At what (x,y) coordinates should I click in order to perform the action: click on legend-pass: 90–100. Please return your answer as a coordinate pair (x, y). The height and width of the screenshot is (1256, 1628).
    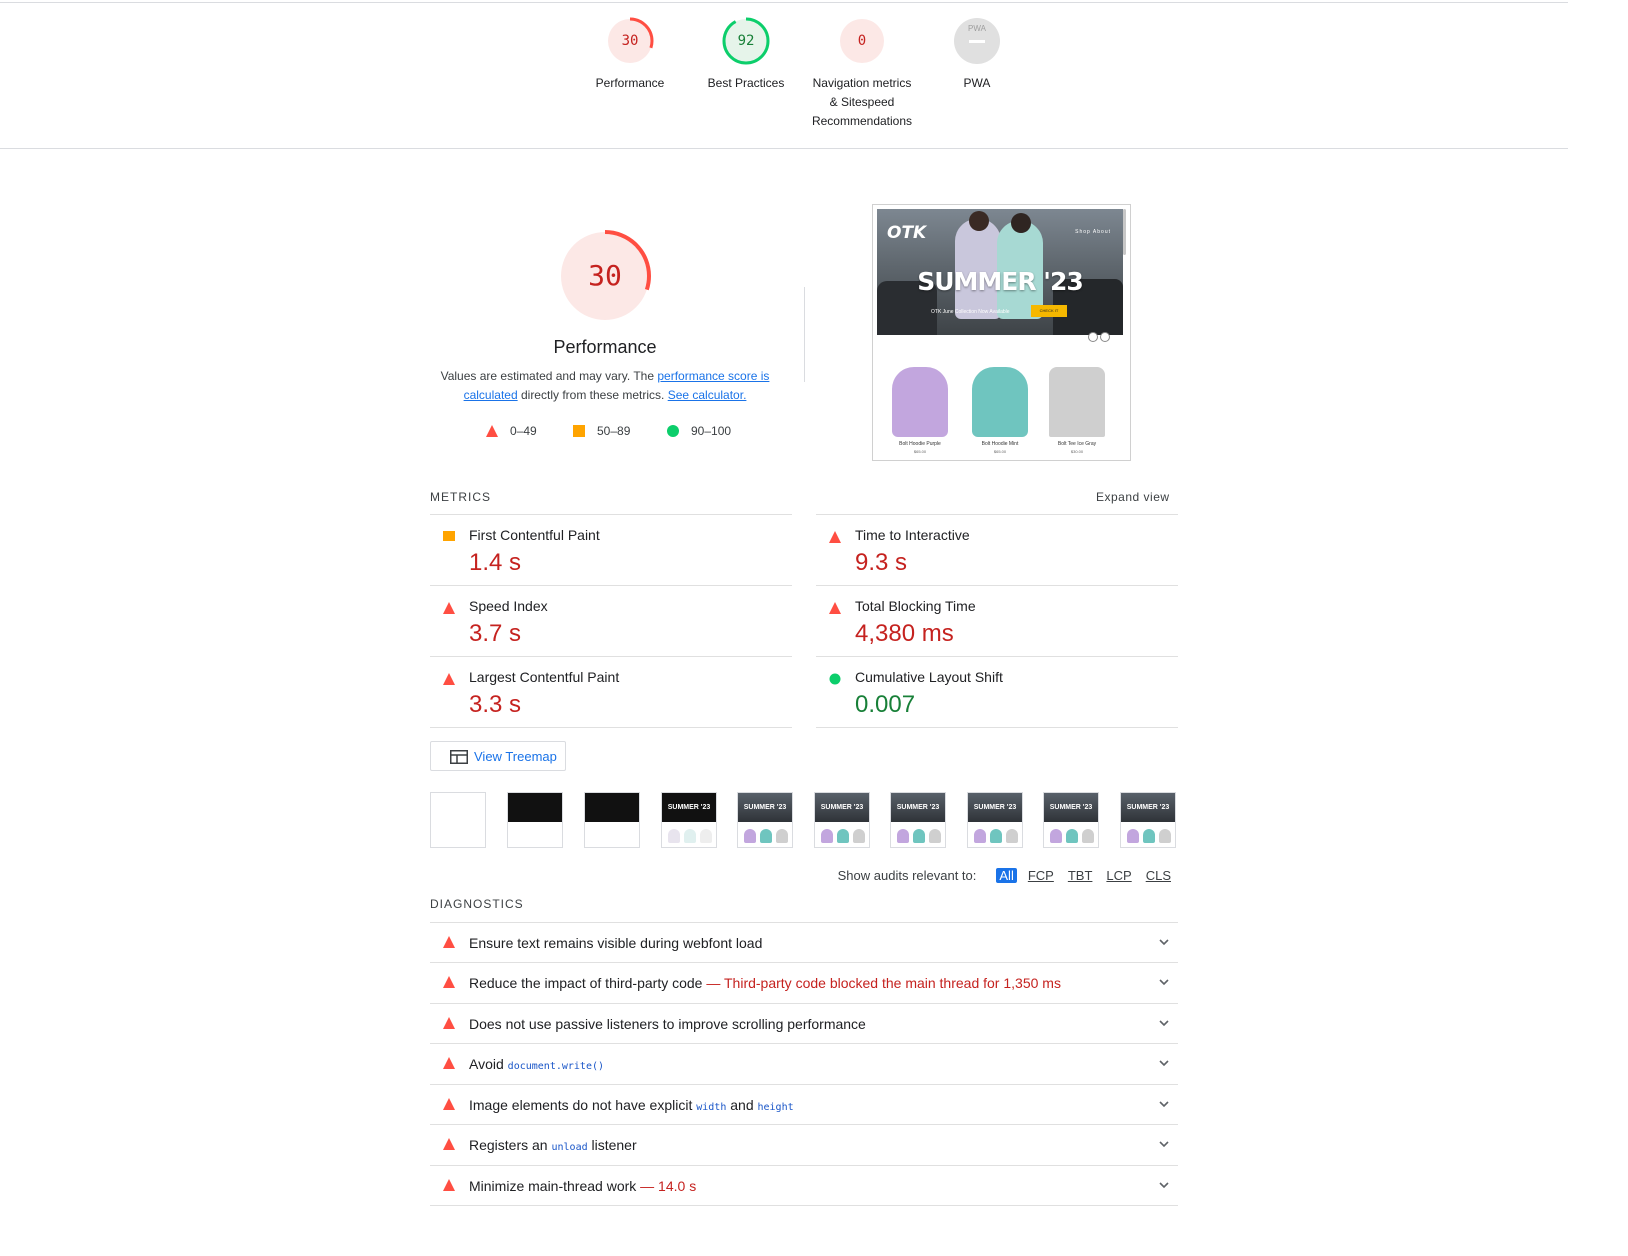
    Looking at the image, I should click on (699, 431).